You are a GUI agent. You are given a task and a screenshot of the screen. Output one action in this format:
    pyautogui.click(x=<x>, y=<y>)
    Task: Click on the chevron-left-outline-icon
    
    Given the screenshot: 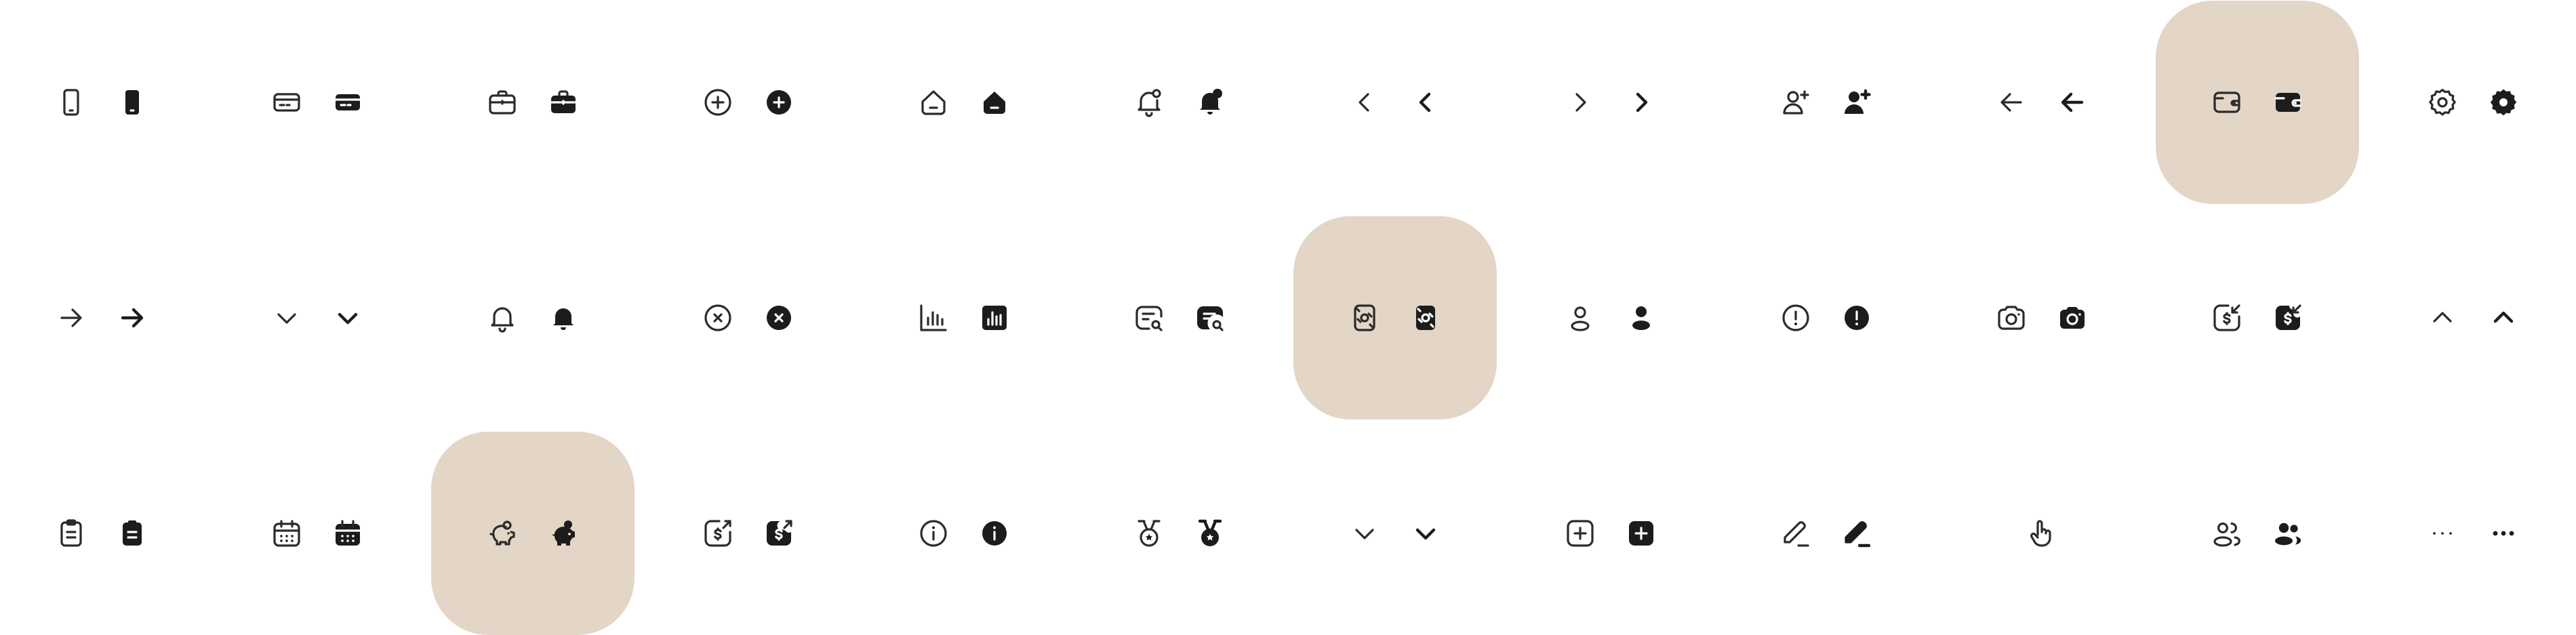 What is the action you would take?
    pyautogui.click(x=1364, y=102)
    